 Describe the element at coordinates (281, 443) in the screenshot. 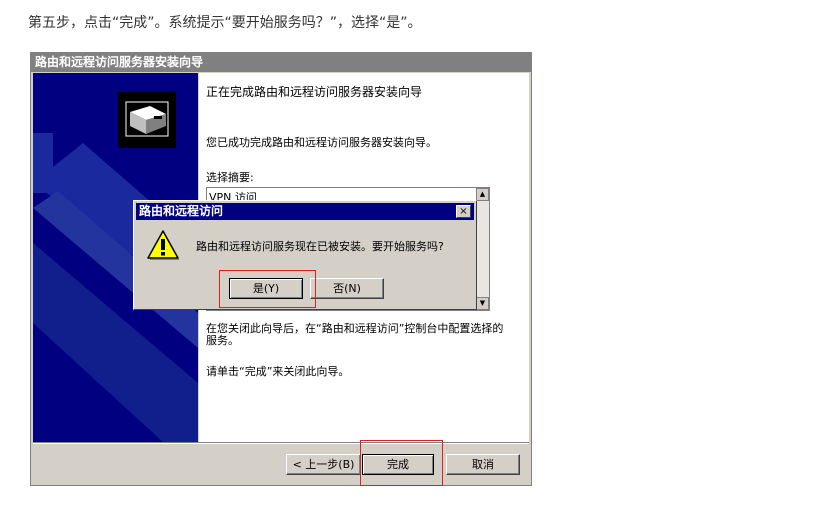

I see `button-area-divider` at that location.